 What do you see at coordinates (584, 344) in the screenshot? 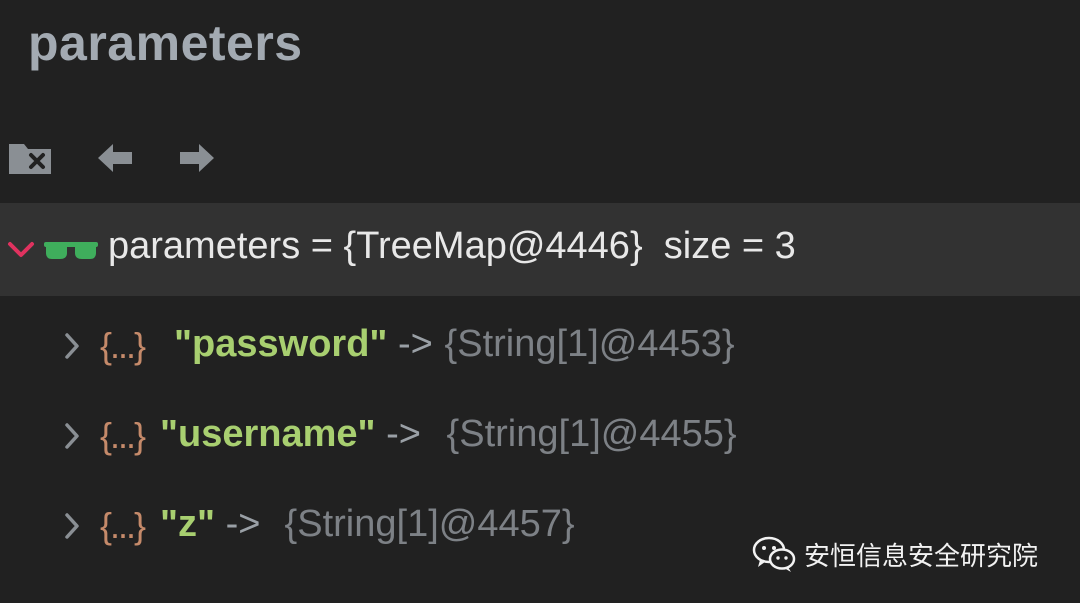
I see `entry-value: {String[1]@4453}` at bounding box center [584, 344].